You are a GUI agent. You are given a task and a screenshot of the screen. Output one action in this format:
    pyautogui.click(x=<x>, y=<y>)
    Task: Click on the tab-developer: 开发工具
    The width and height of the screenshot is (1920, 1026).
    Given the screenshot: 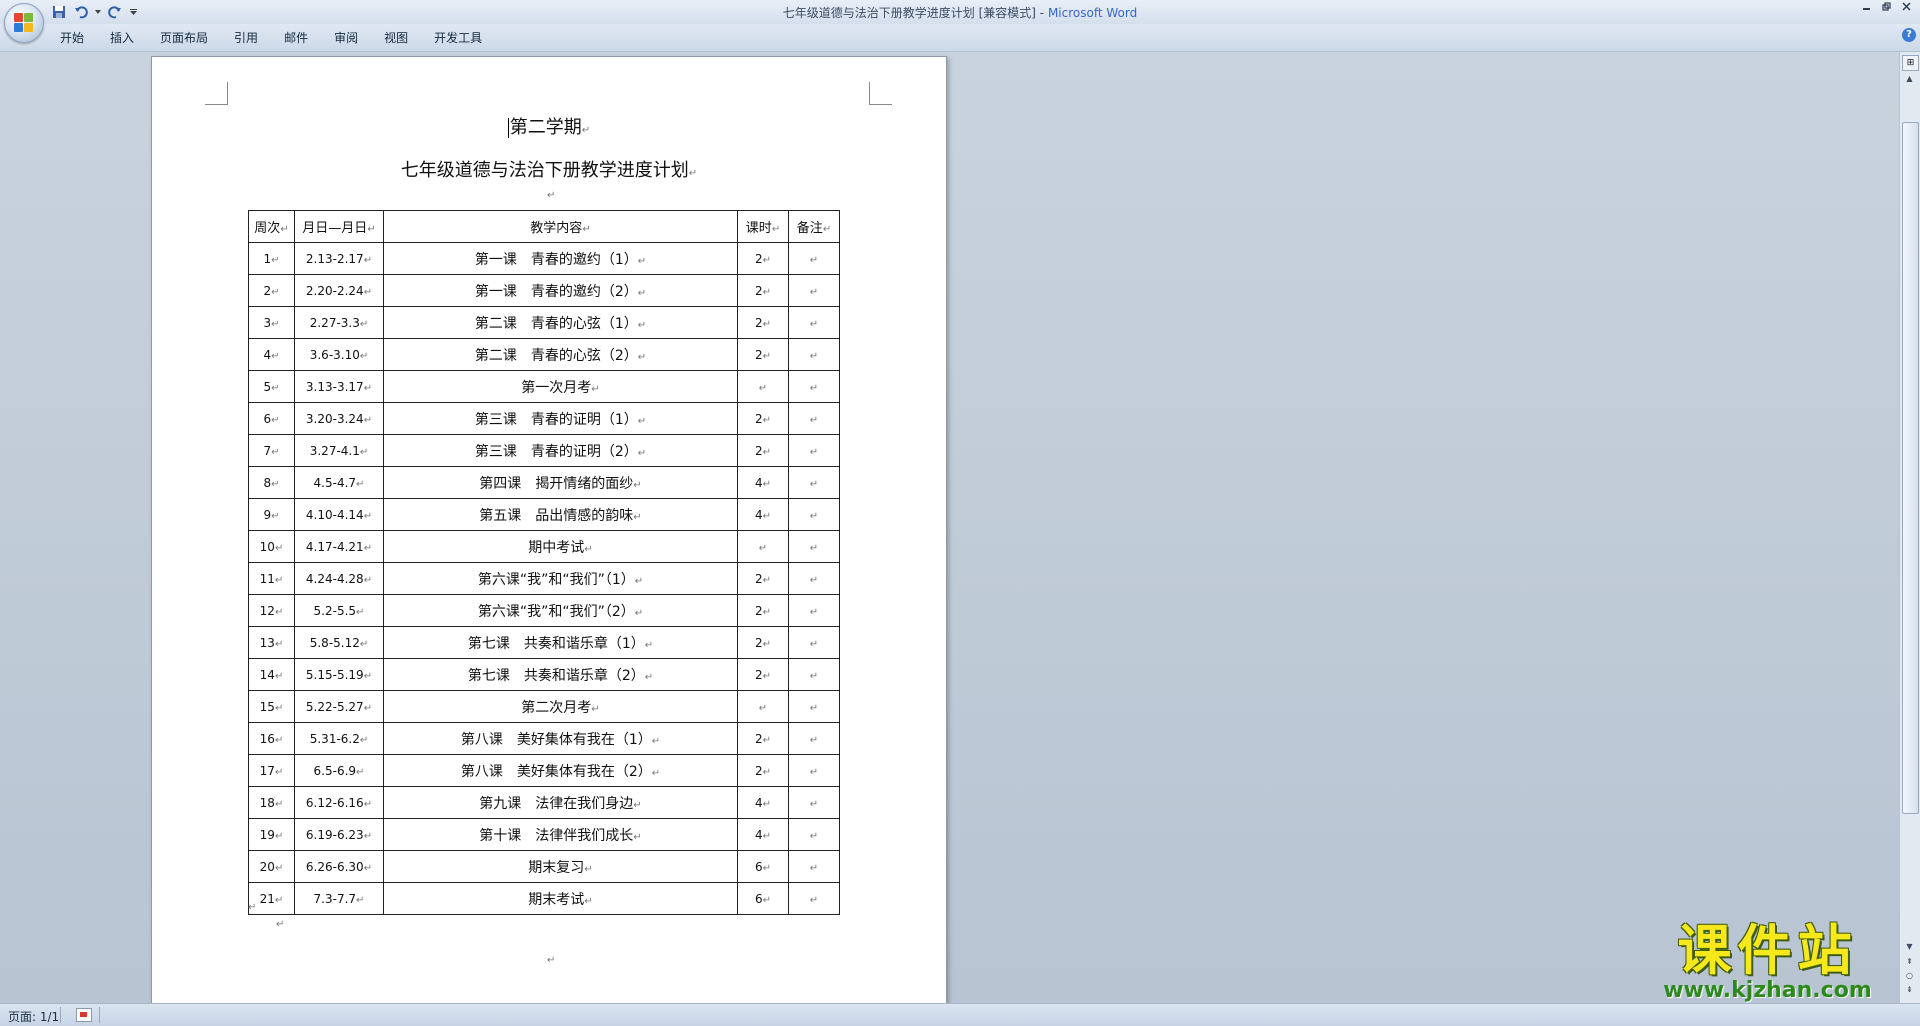 What is the action you would take?
    pyautogui.click(x=458, y=38)
    